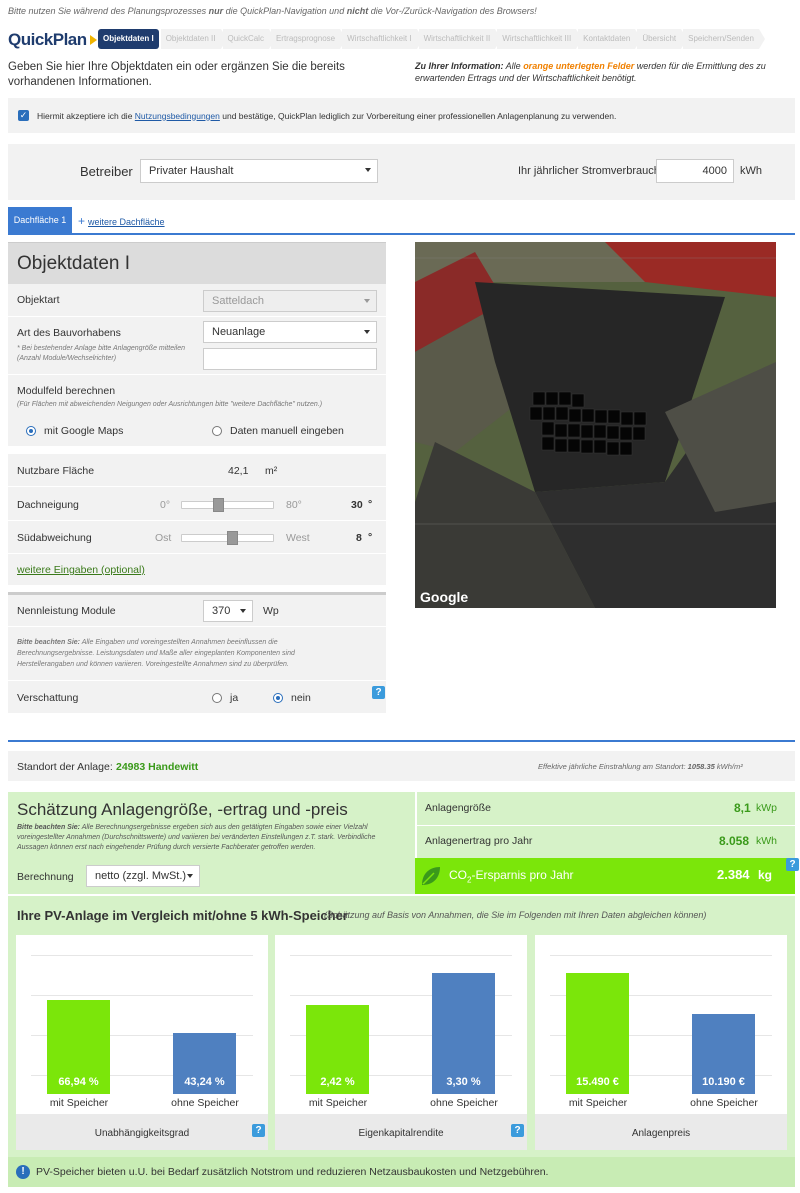 The image size is (800, 1193). What do you see at coordinates (197, 611) in the screenshot?
I see `nennleistung-row: Nennleistung Module 370 Wp` at bounding box center [197, 611].